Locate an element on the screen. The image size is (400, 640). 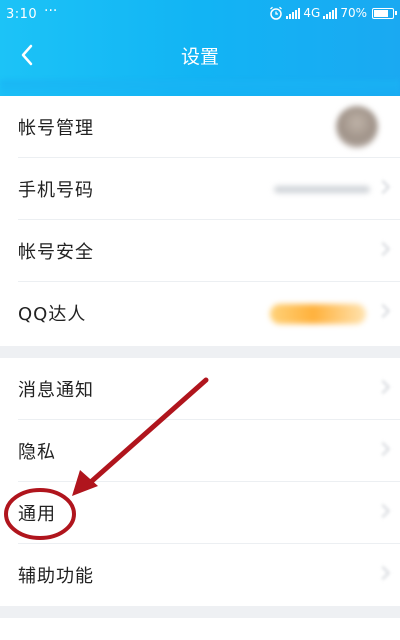
settings-item-general: 通用 is located at coordinates (200, 513).